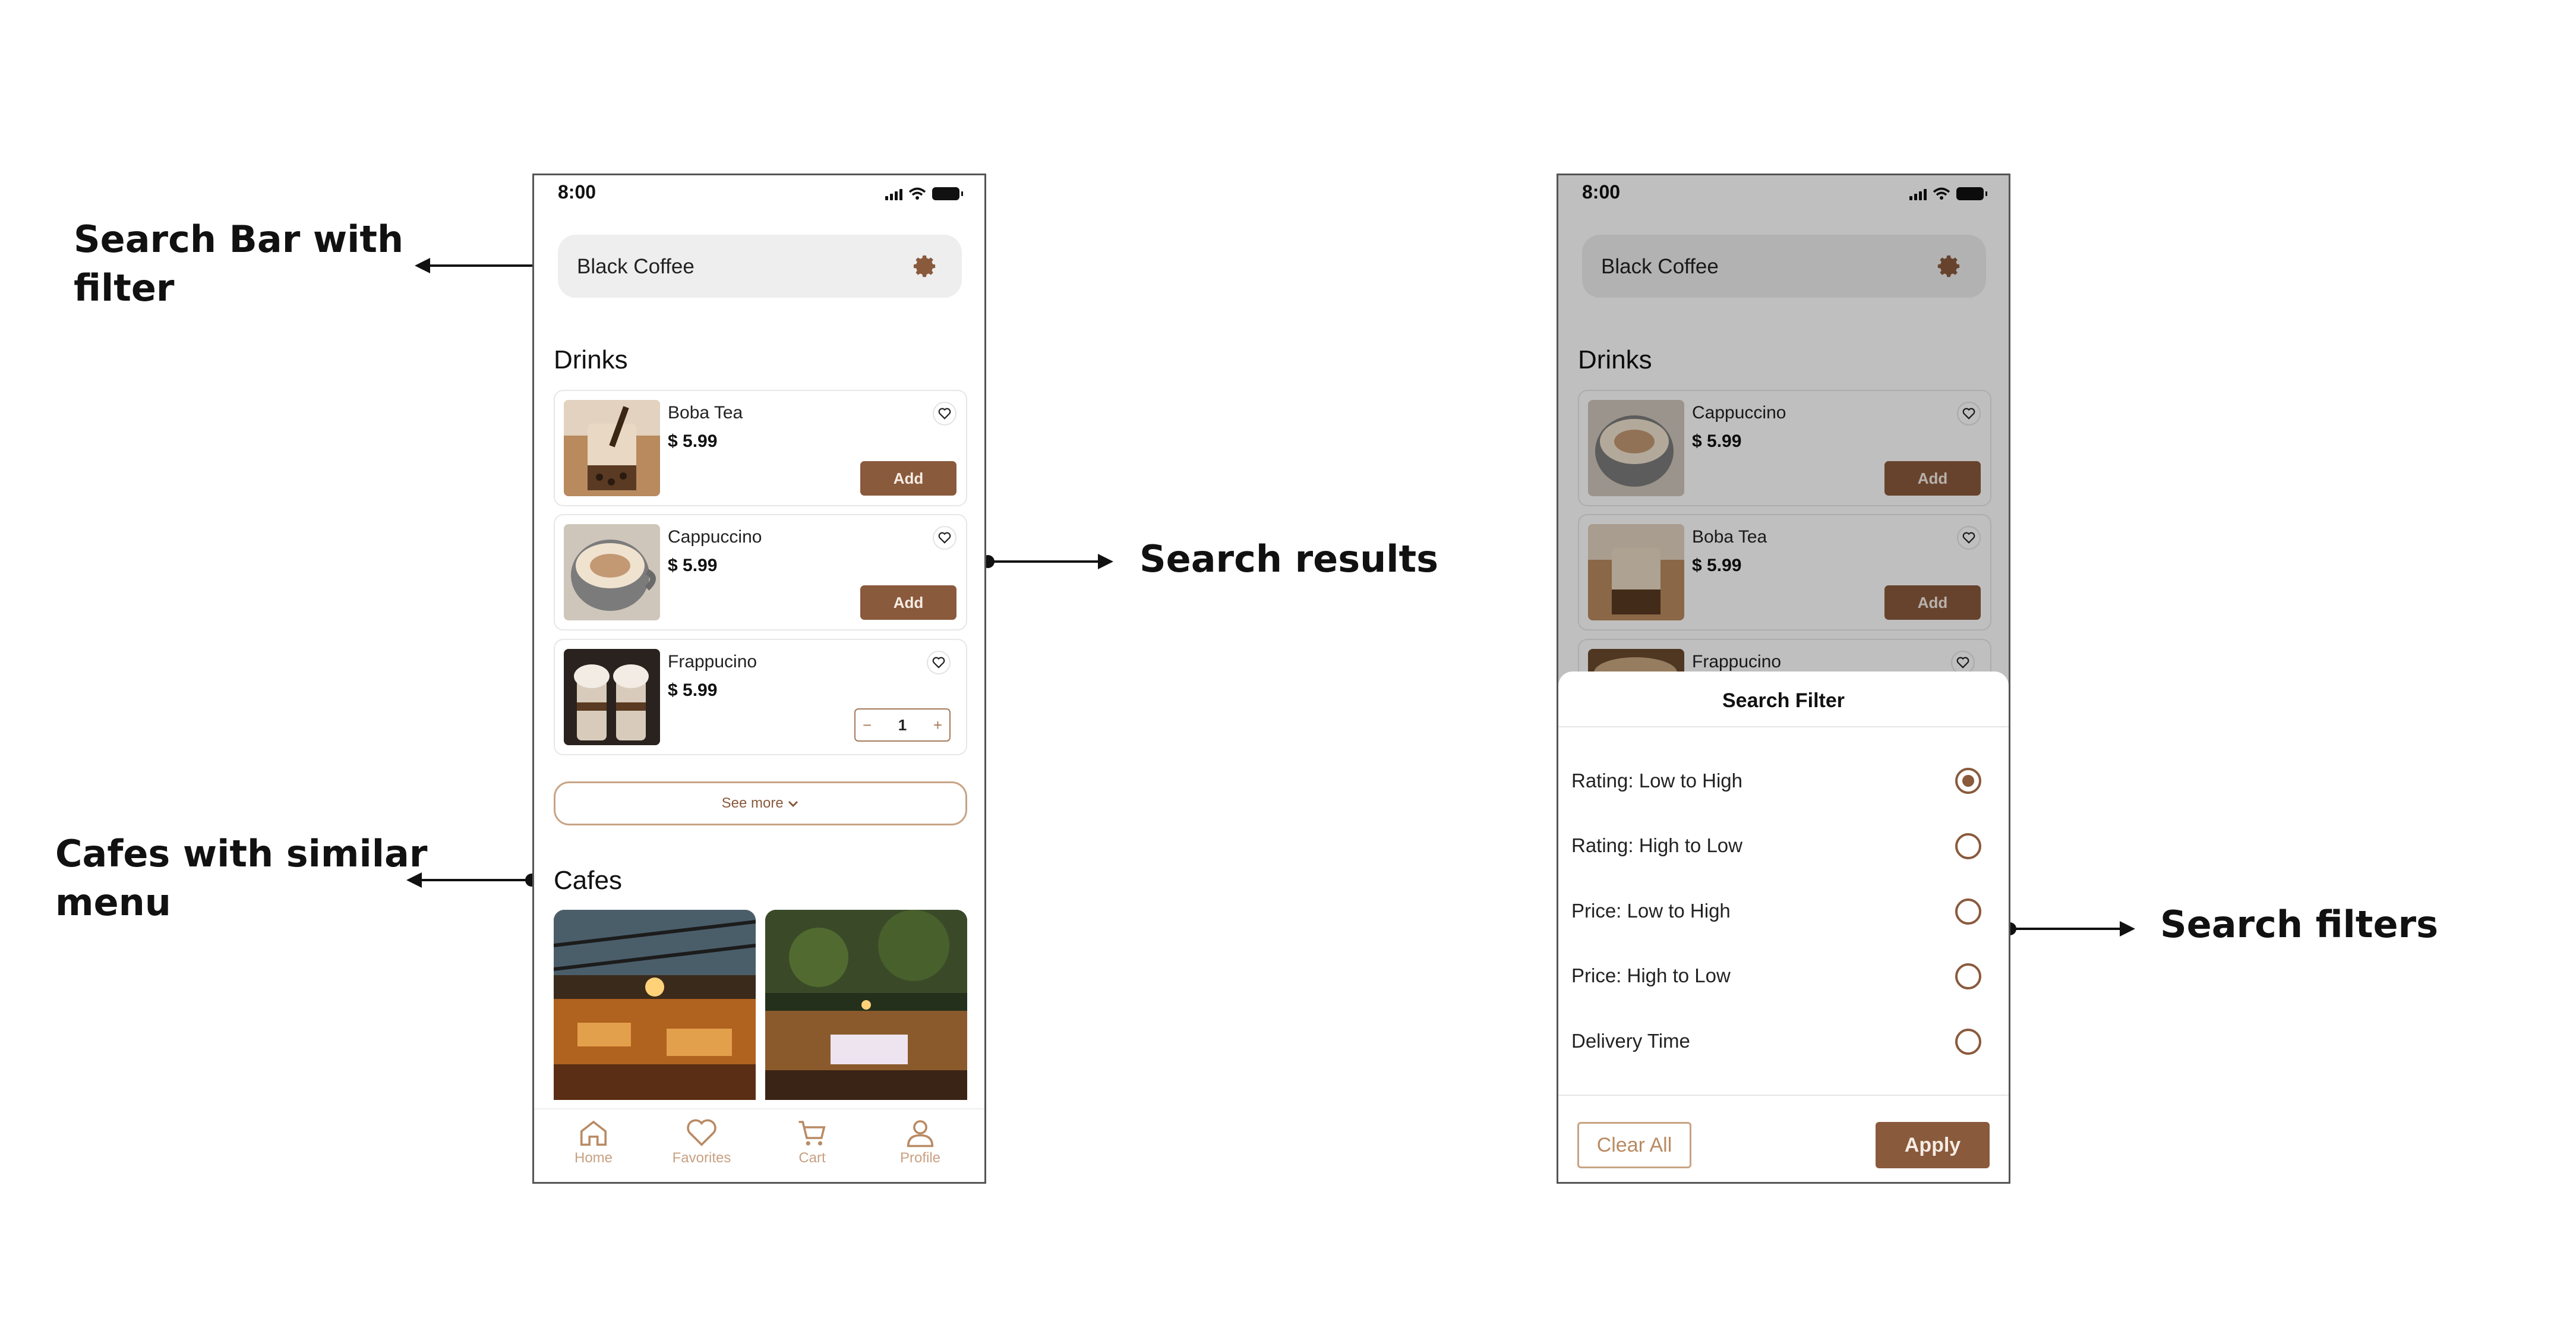  What do you see at coordinates (612, 448) in the screenshot?
I see `drink-image-boba` at bounding box center [612, 448].